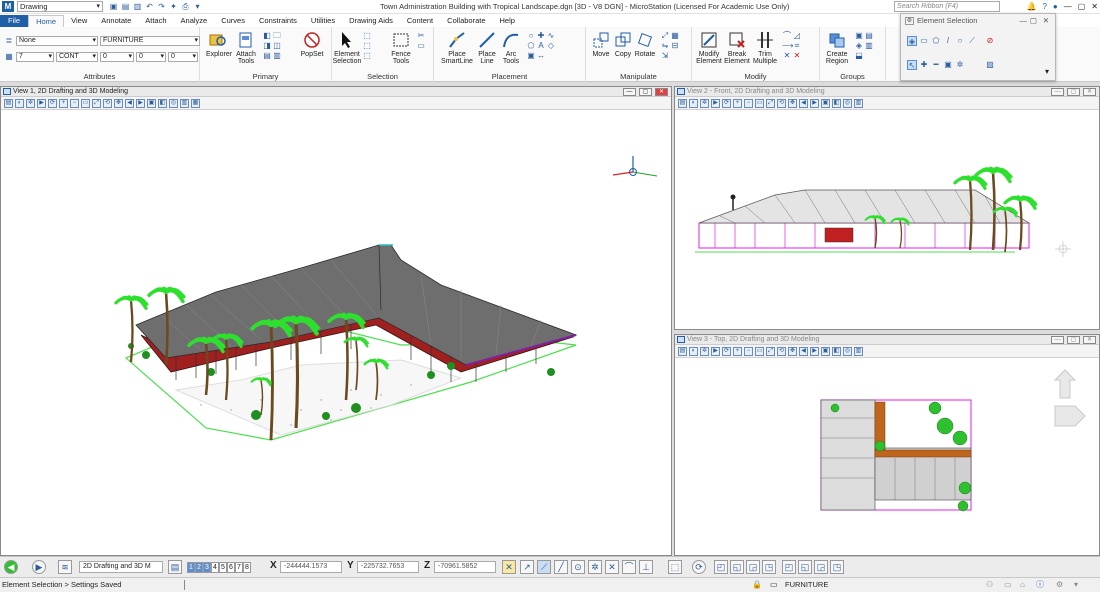 This screenshot has width=1100, height=592. I want to click on shape-method-icon: ⬠, so click(936, 41).